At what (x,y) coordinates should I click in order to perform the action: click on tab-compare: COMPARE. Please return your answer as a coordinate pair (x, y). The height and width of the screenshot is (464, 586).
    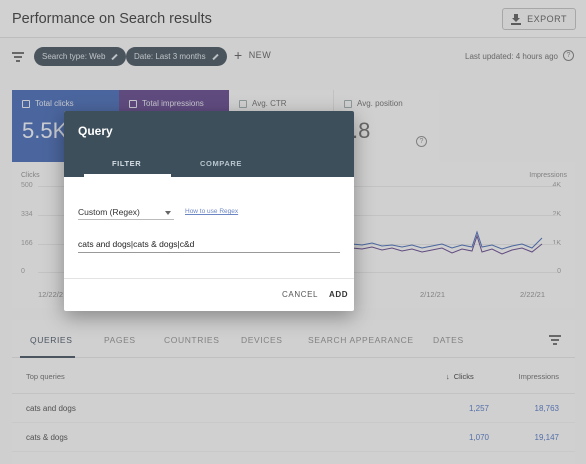
    Looking at the image, I should click on (221, 163).